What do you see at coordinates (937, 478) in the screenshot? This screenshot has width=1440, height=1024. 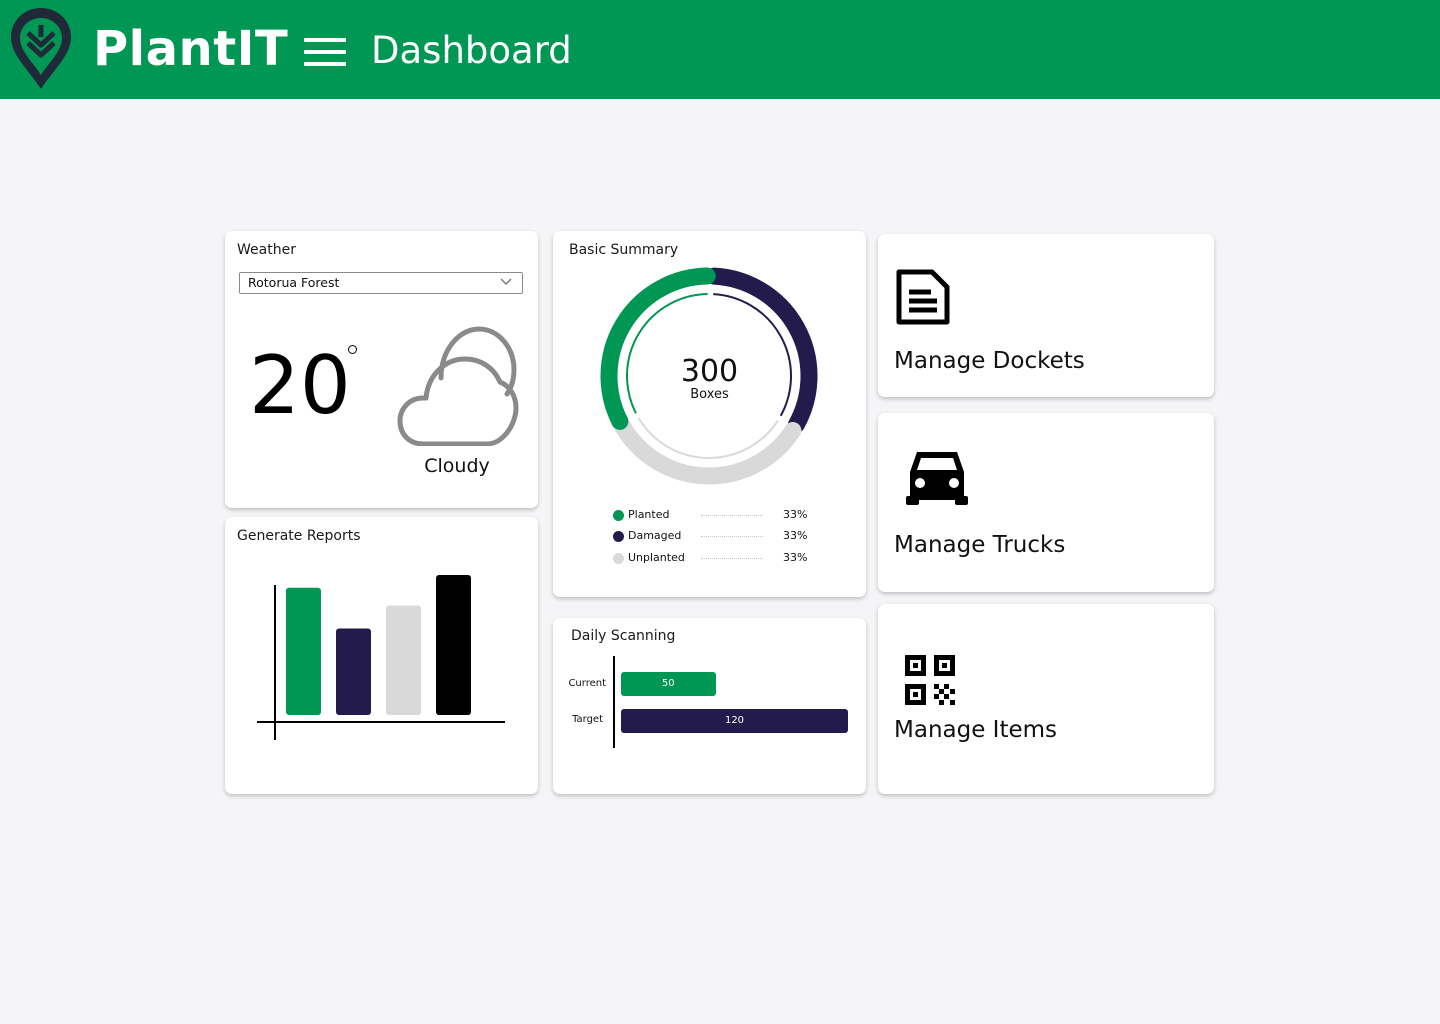 I see `car-icon` at bounding box center [937, 478].